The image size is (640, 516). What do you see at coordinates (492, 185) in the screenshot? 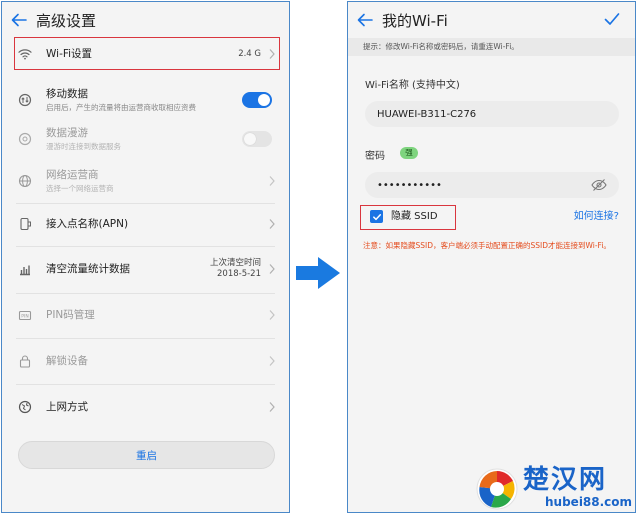
I see `password-input: •••••••••••` at bounding box center [492, 185].